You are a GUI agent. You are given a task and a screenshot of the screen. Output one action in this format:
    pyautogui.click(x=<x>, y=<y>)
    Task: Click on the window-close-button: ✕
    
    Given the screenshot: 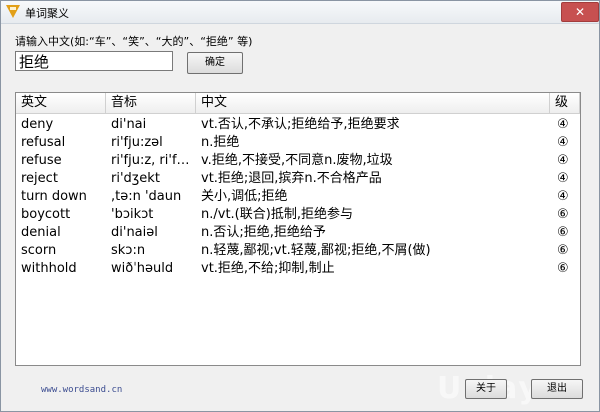 What is the action you would take?
    pyautogui.click(x=580, y=12)
    